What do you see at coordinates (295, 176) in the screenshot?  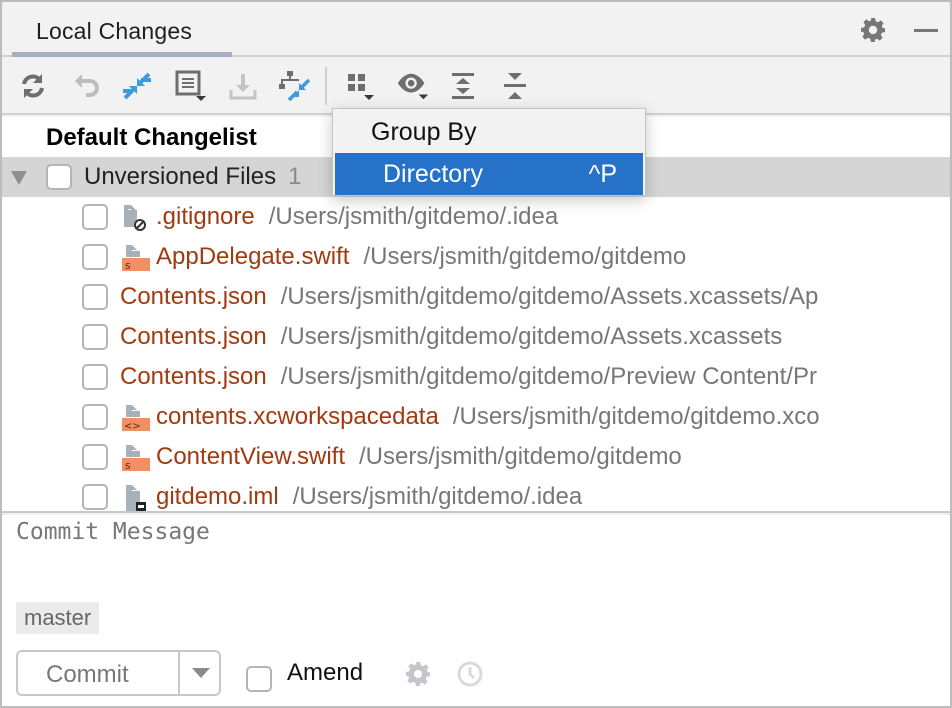 I see `group-count: 1` at bounding box center [295, 176].